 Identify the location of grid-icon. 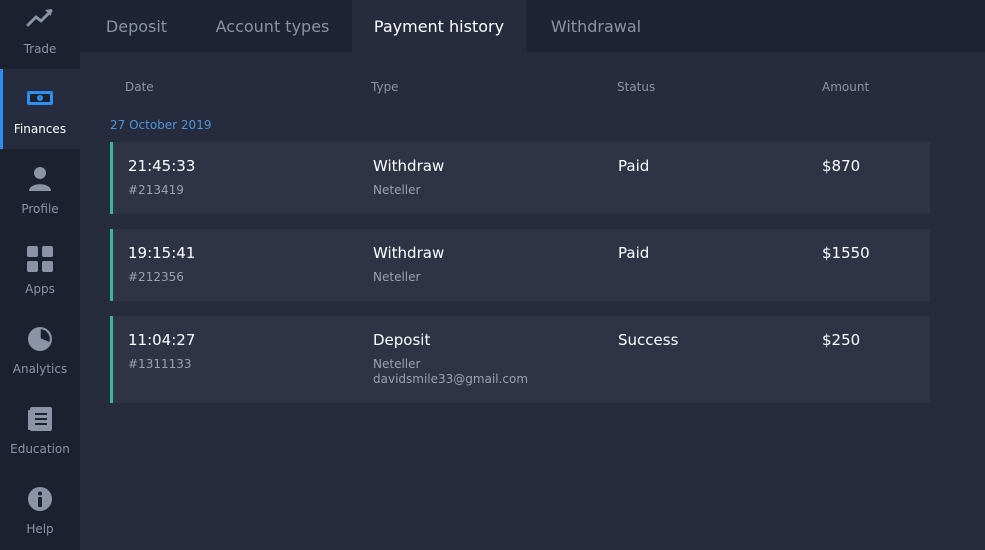
(40, 259).